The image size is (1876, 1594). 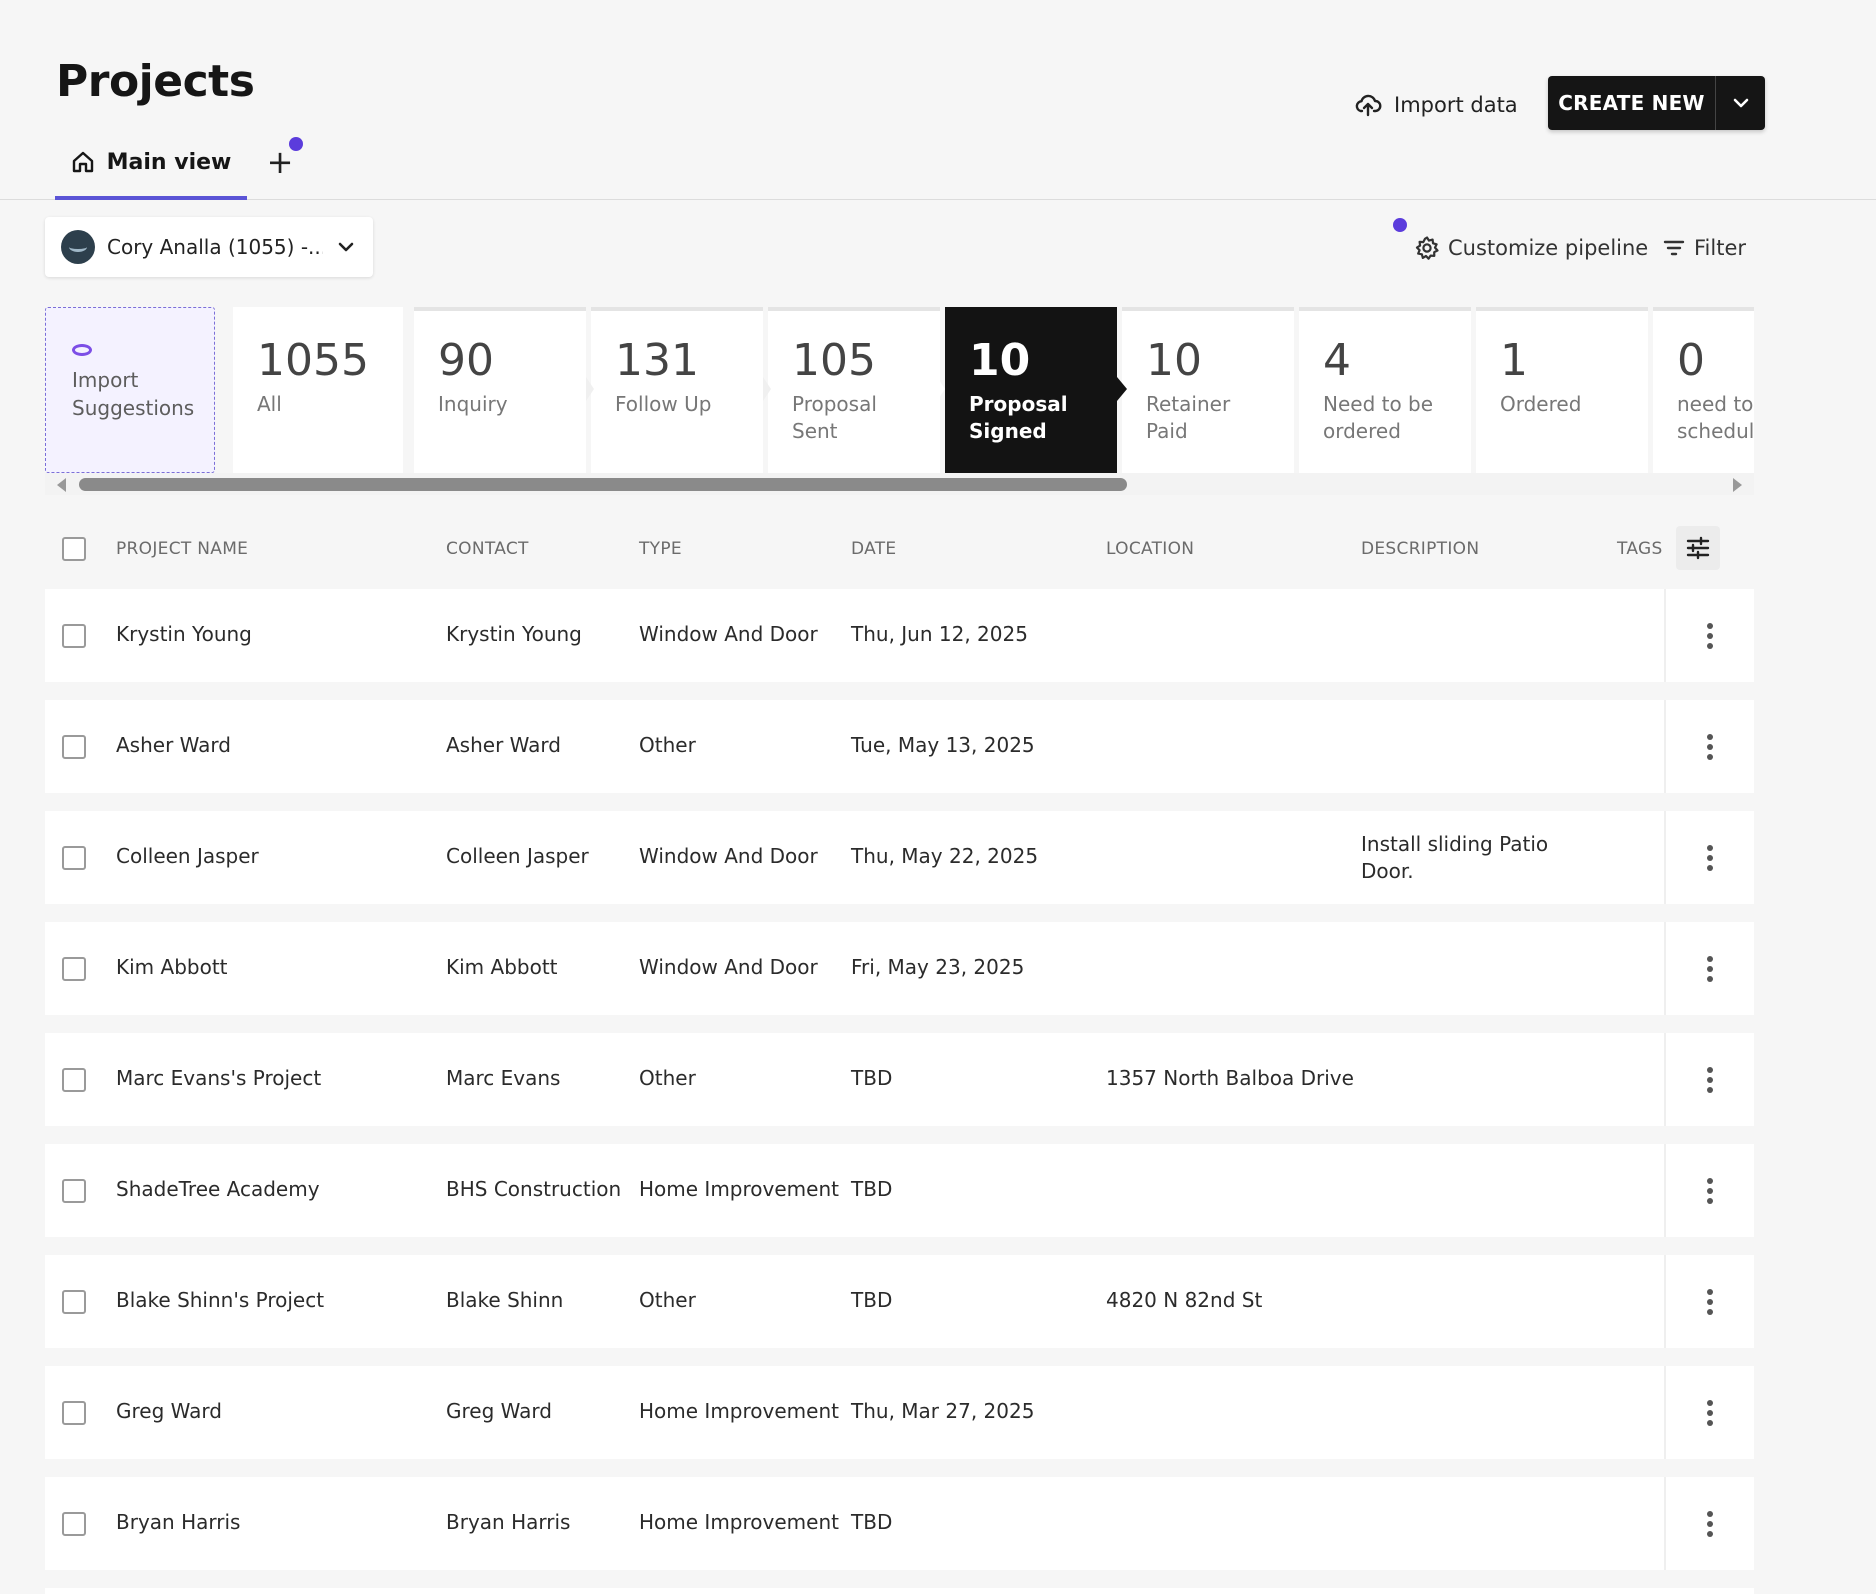 I want to click on cell-name: Greg Ward, so click(x=169, y=1411).